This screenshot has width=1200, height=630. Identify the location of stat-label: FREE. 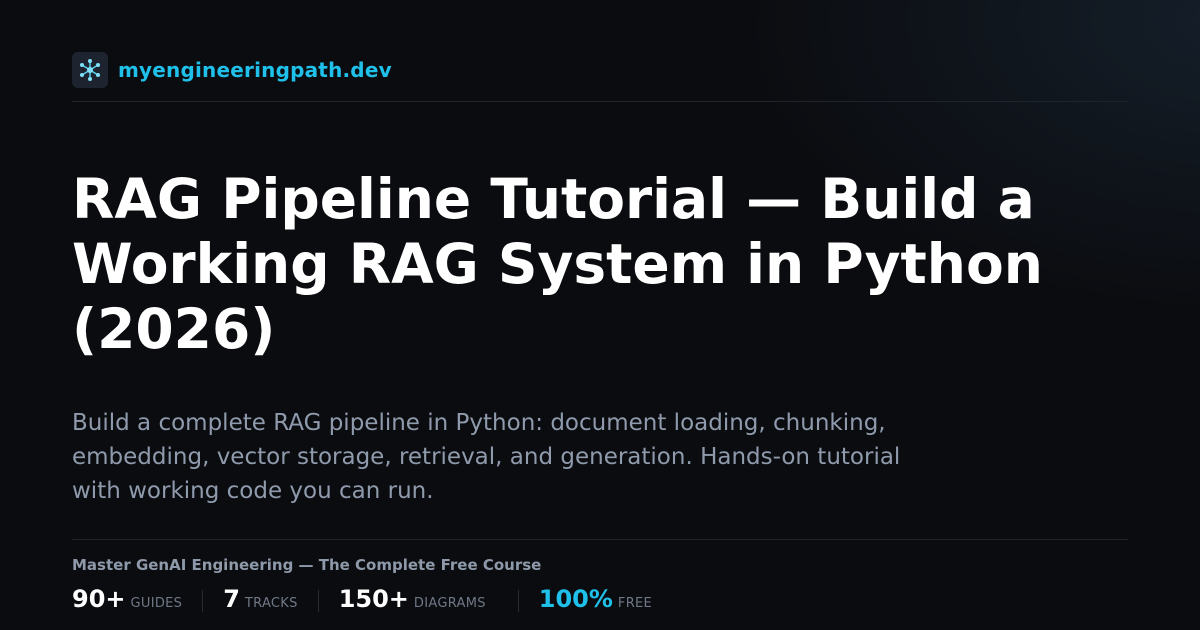
(635, 603).